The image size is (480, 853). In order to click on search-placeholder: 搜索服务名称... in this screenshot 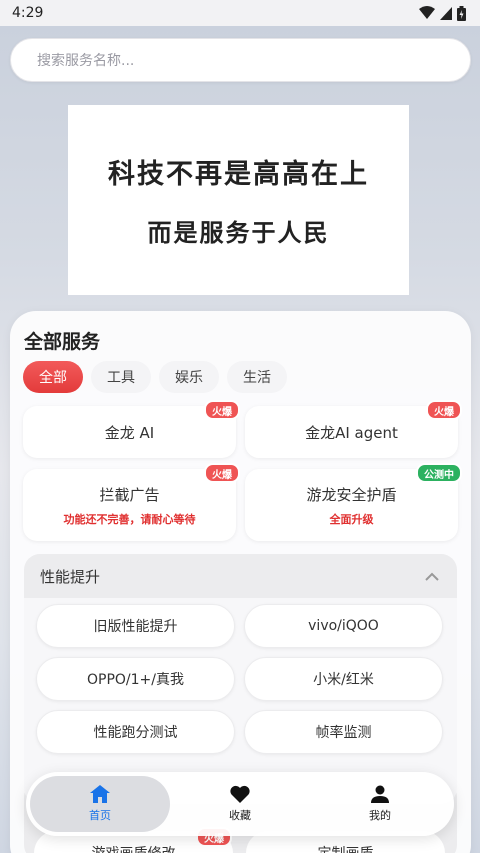, I will do `click(86, 61)`.